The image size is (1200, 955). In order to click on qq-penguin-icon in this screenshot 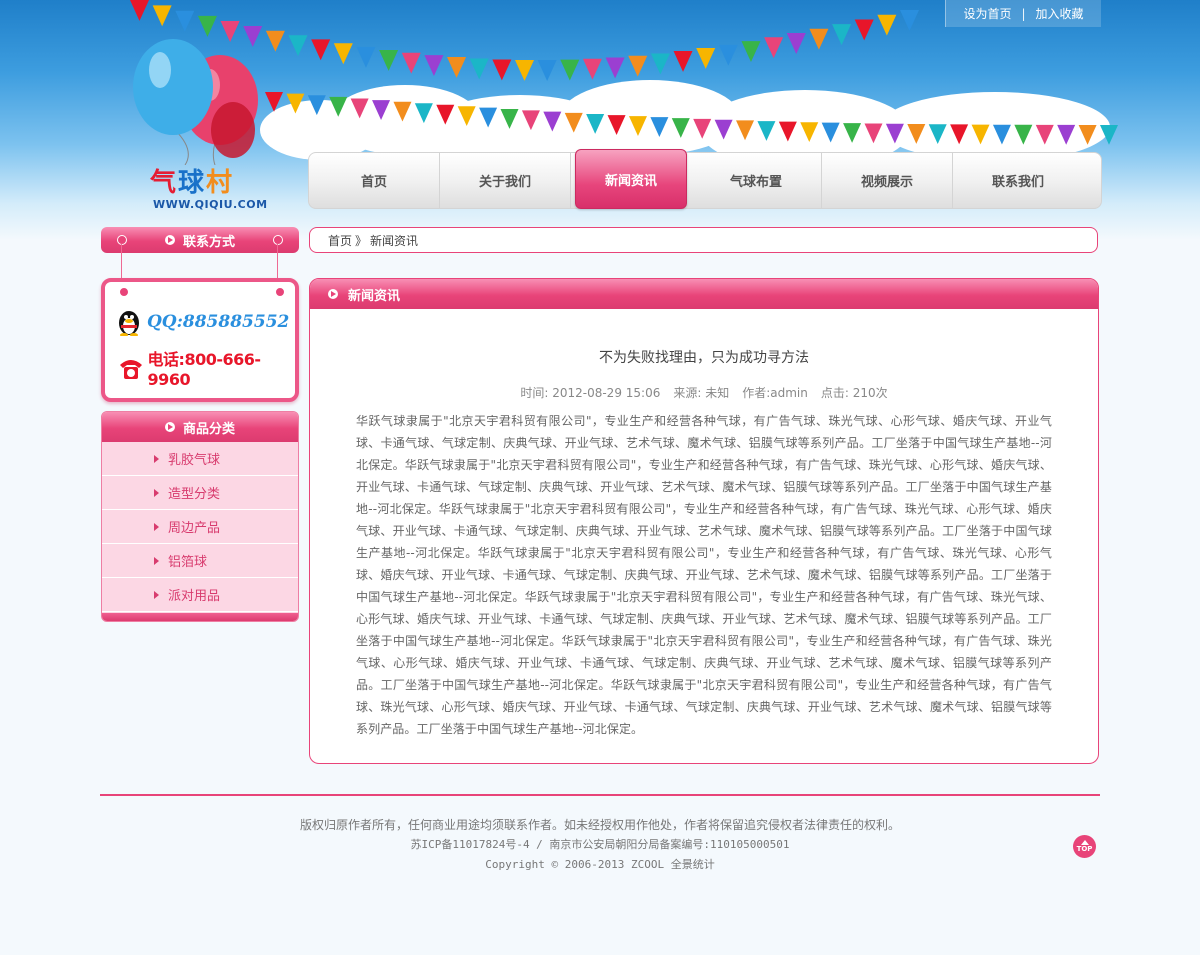, I will do `click(129, 323)`.